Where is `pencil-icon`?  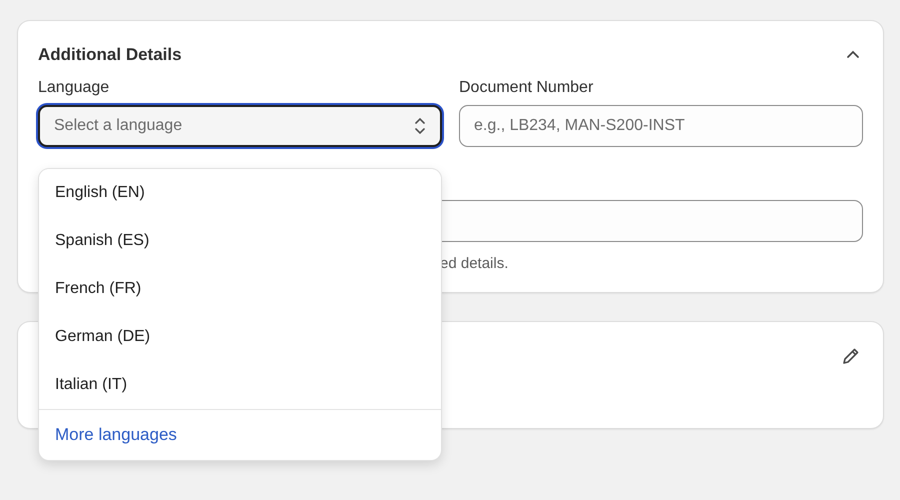
pencil-icon is located at coordinates (851, 356).